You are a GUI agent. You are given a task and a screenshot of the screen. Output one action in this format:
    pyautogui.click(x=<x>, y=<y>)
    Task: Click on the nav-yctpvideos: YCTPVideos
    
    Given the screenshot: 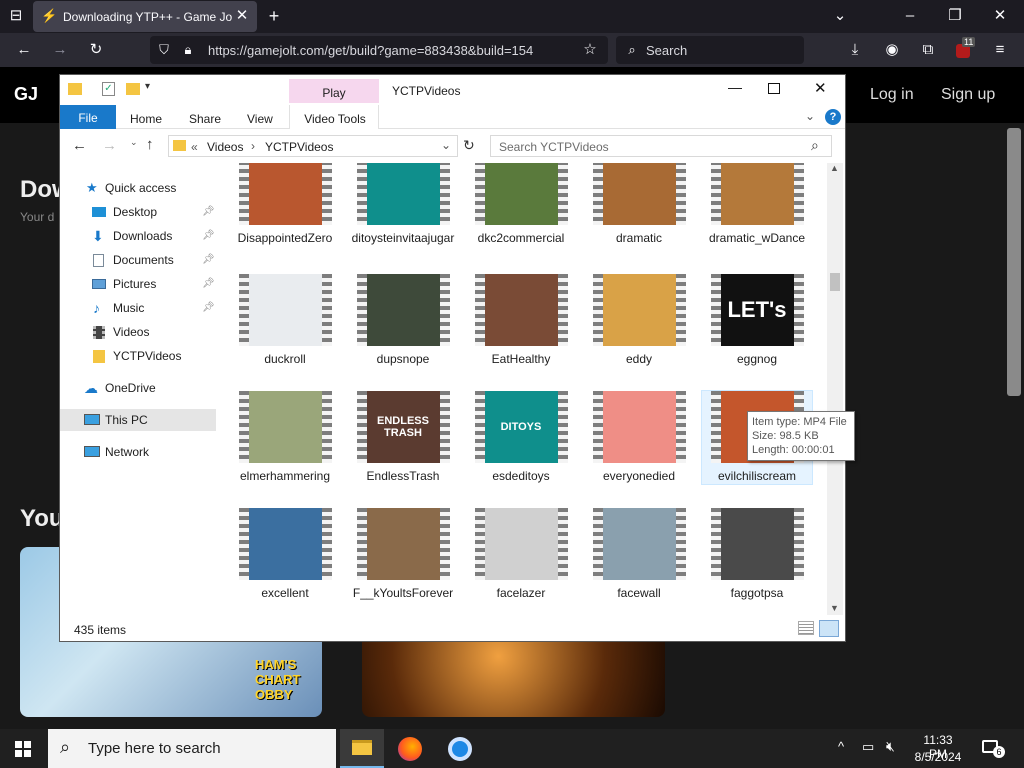 What is the action you would take?
    pyautogui.click(x=138, y=356)
    